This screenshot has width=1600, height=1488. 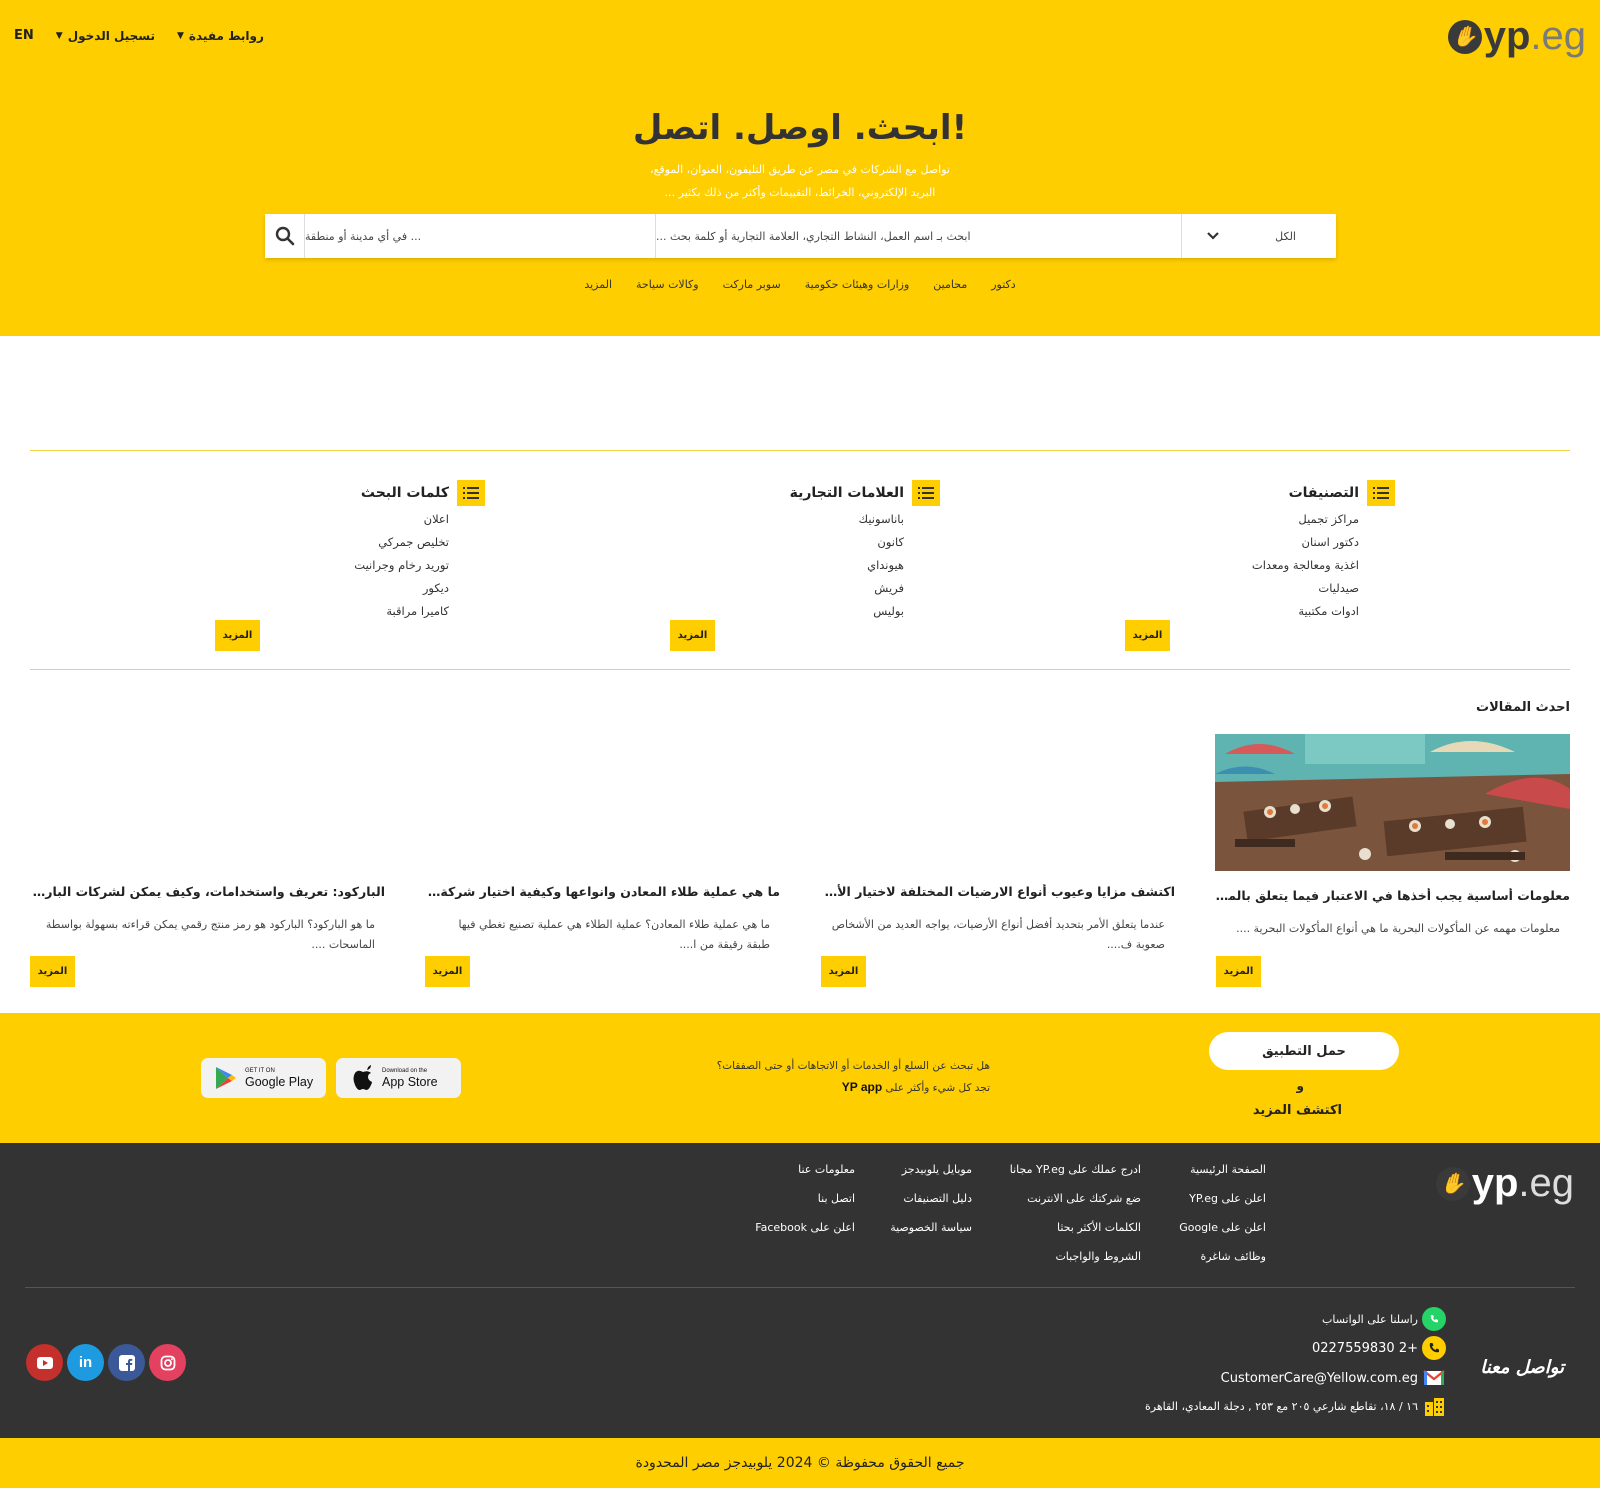 I want to click on quick-link-more: المزيد, so click(x=598, y=284).